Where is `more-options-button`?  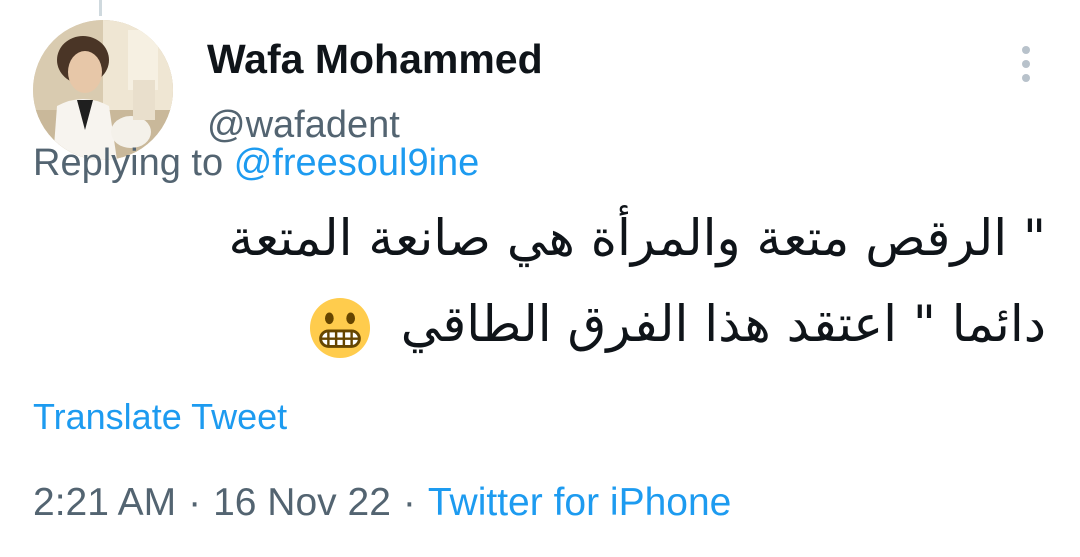 more-options-button is located at coordinates (1026, 64).